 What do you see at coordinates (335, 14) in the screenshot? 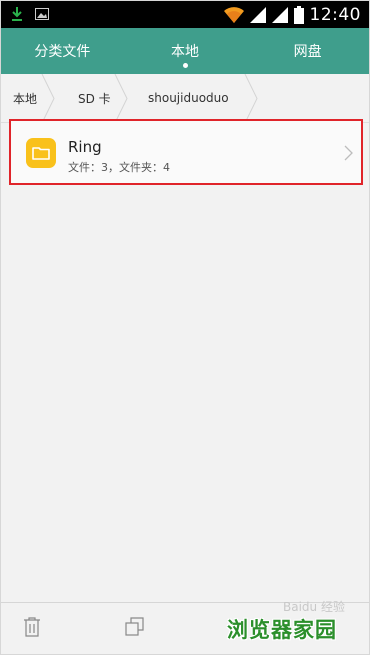
I see `clock: 12:40` at bounding box center [335, 14].